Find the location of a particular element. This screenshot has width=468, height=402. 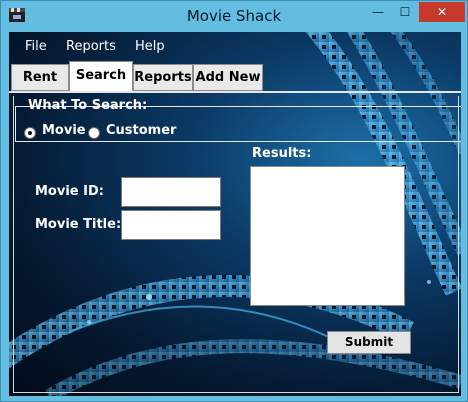

search-type-group-title: What To Search: is located at coordinates (88, 105).